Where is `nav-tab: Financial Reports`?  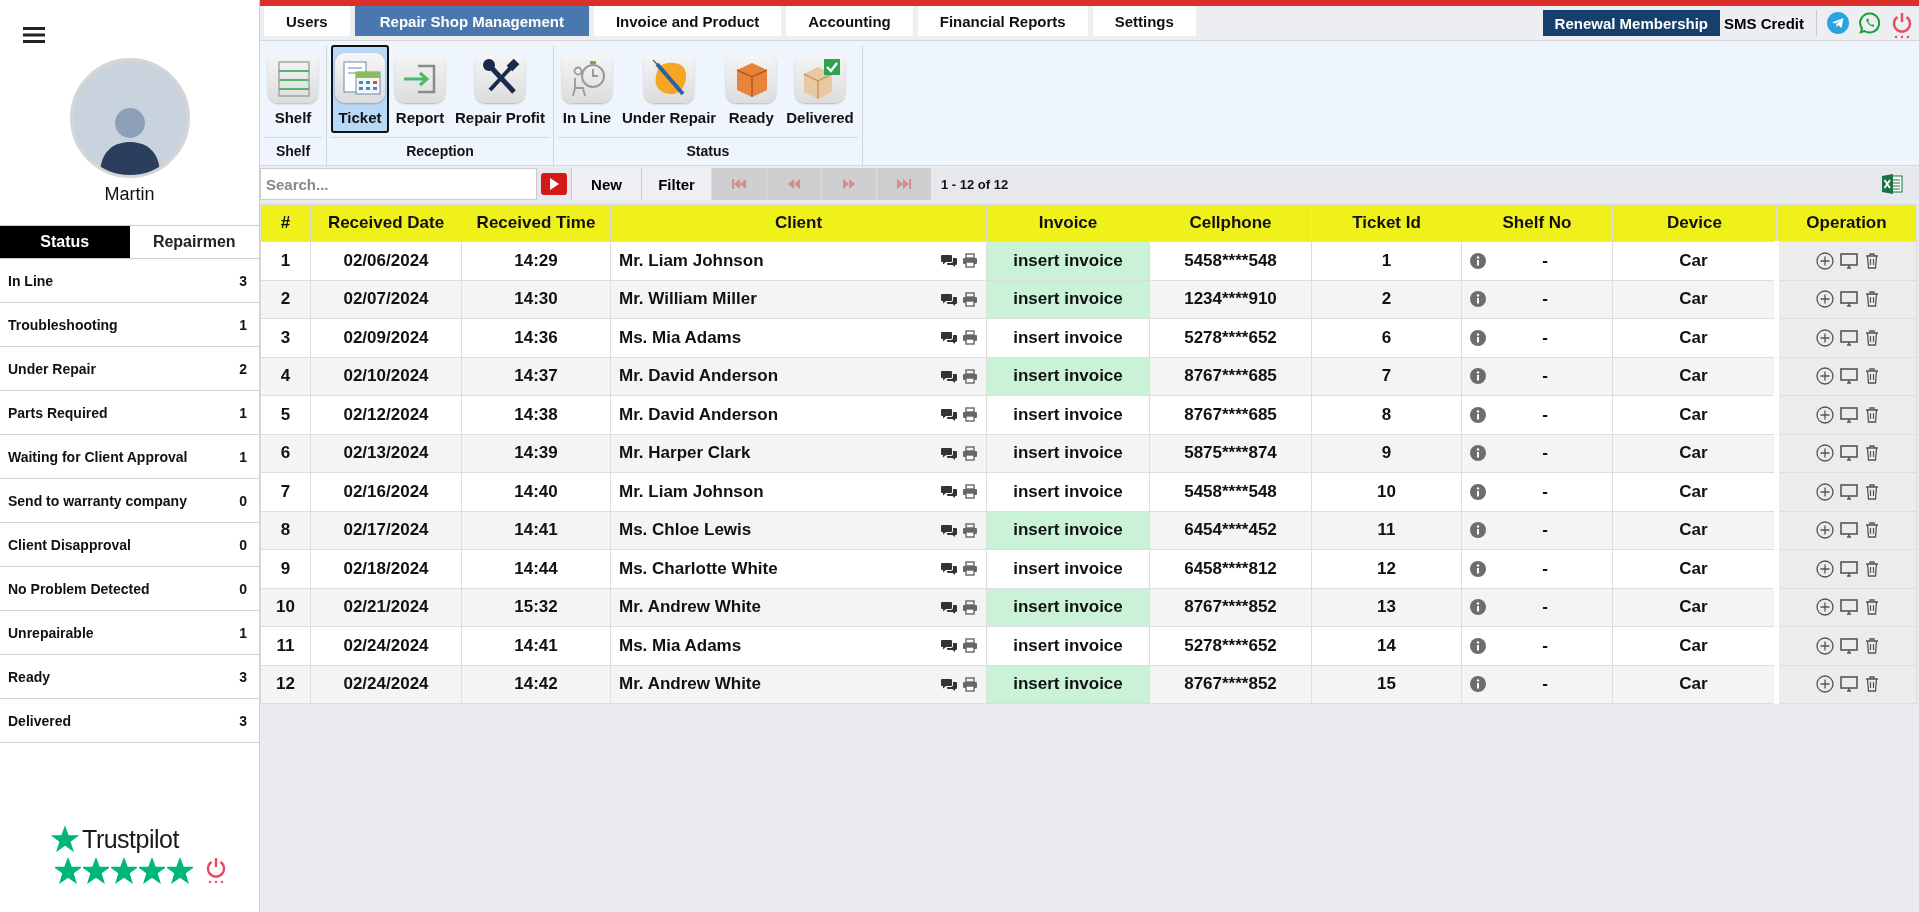 nav-tab: Financial Reports is located at coordinates (1002, 21).